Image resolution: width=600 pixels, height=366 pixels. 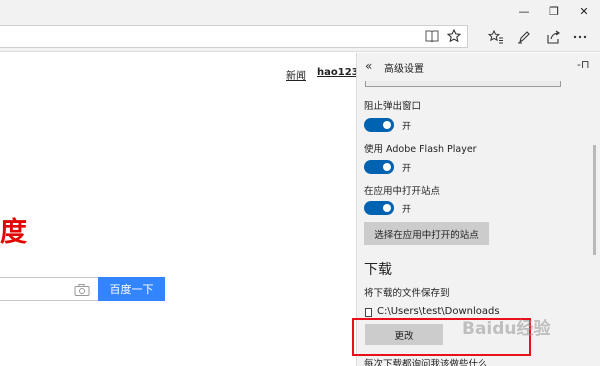 I want to click on browser-toolbar, so click(x=300, y=37).